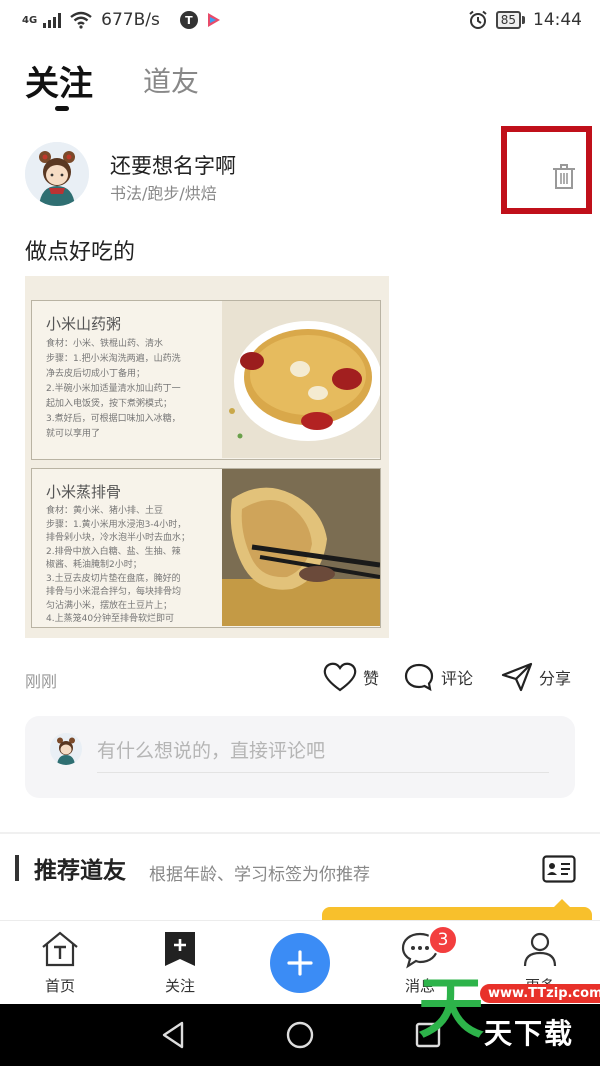 This screenshot has width=600, height=1066. I want to click on share-label: 分享, so click(555, 678).